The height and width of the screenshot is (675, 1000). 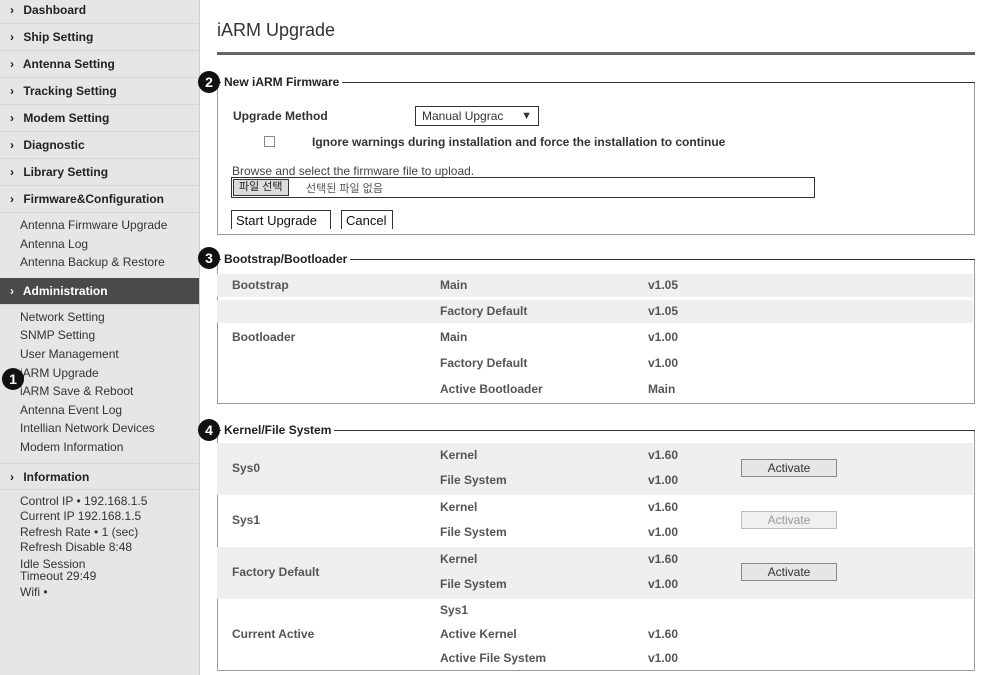 What do you see at coordinates (65, 290) in the screenshot?
I see `nav-label: Administration` at bounding box center [65, 290].